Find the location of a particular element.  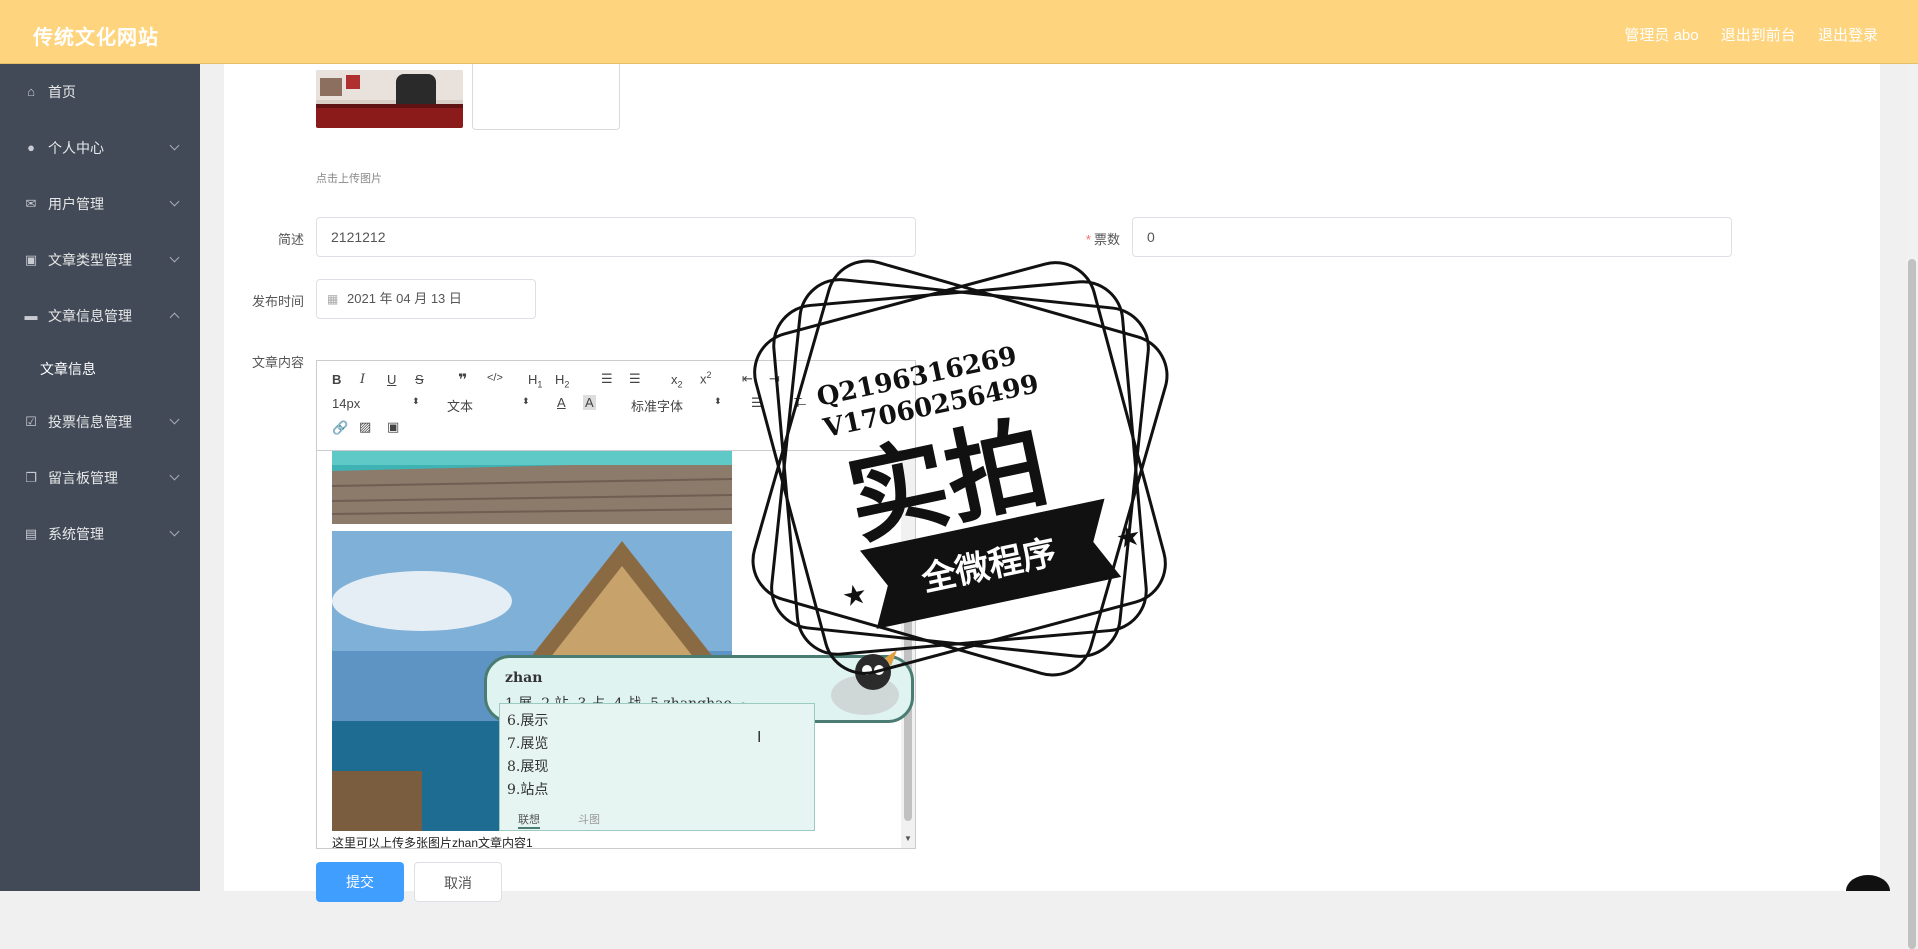

ime-expanded-list: 6.展示 7.展览 8.展现 9.站点 联想 斗图 is located at coordinates (657, 767).